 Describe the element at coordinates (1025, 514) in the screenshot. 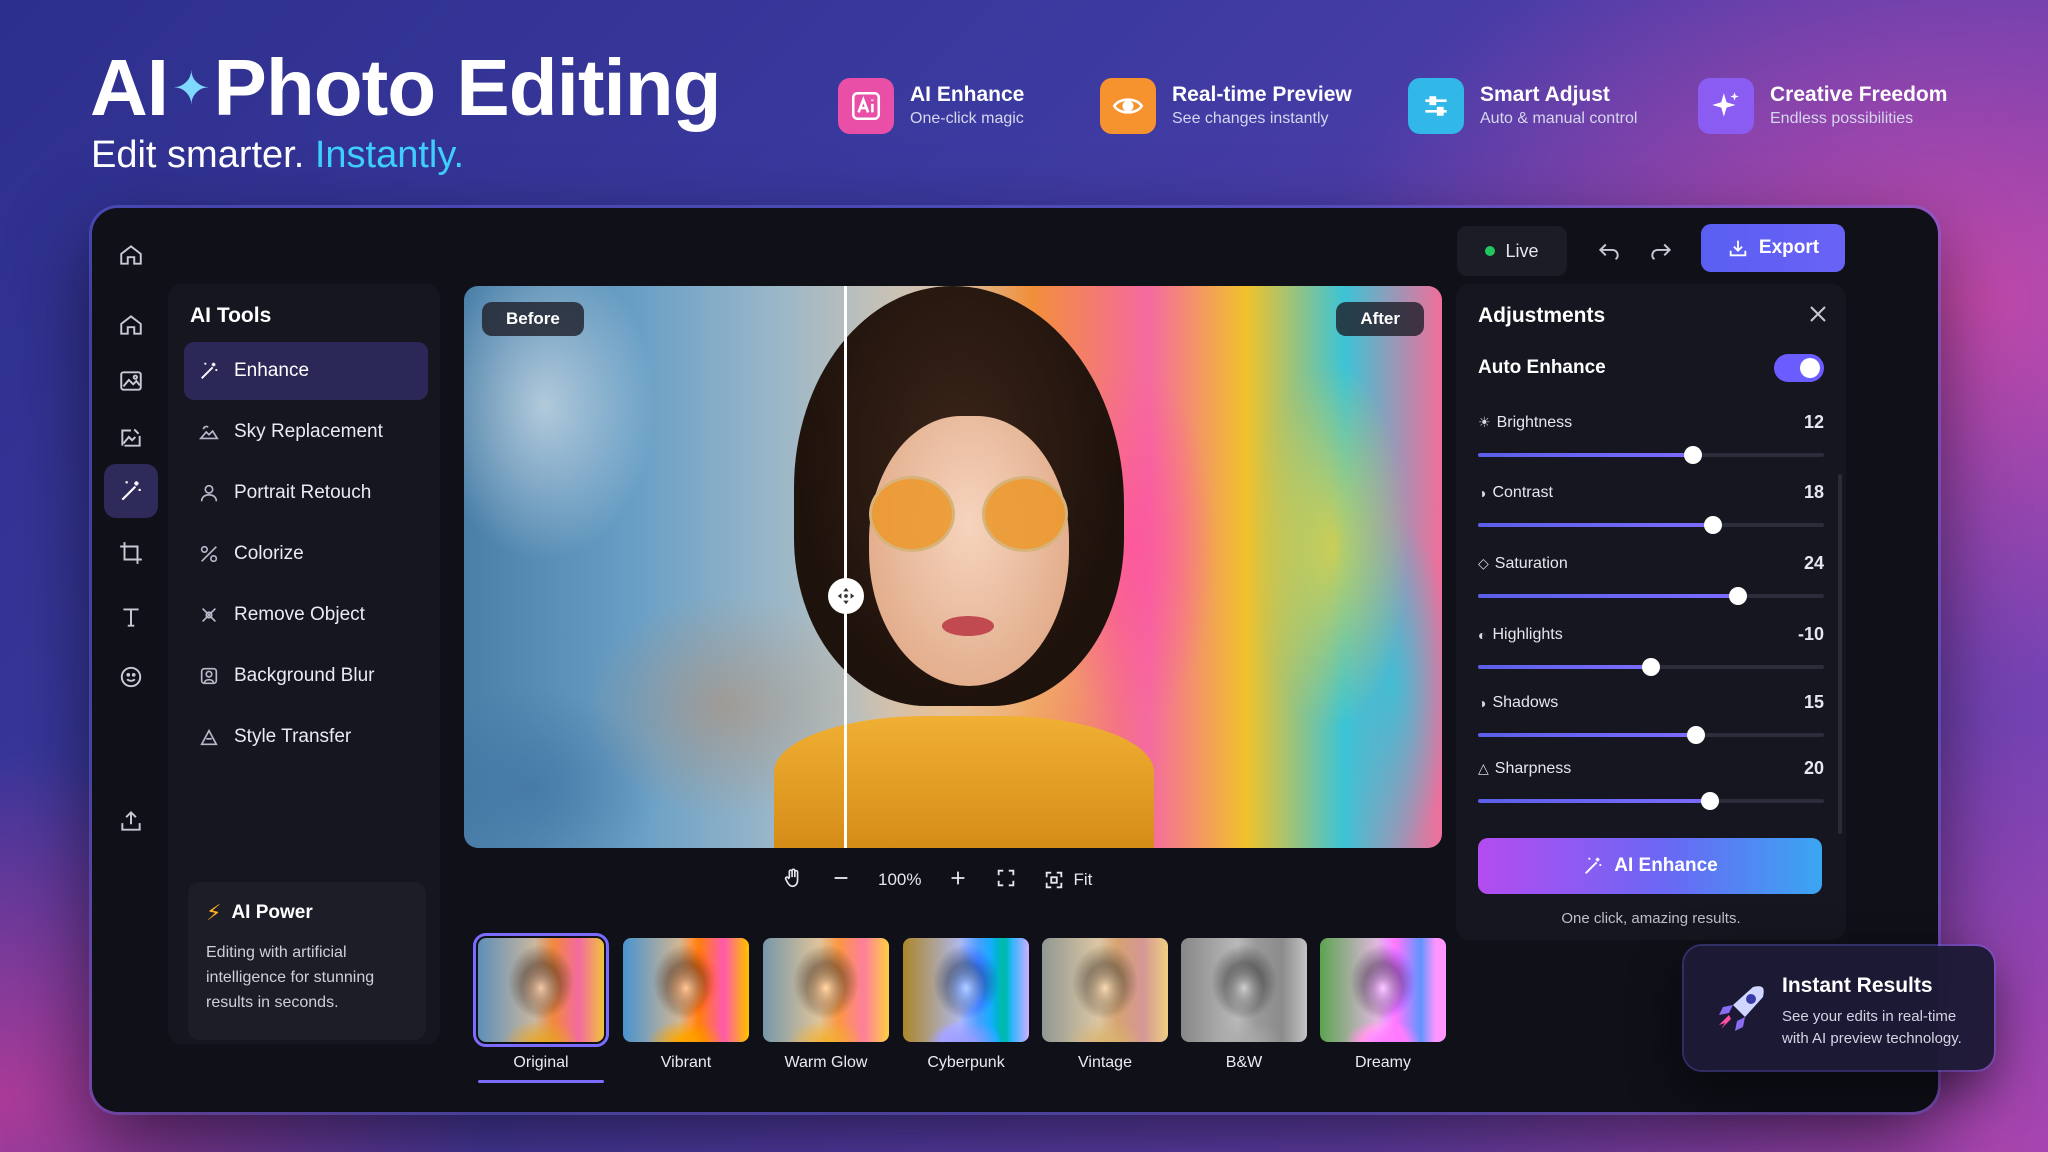

I see `sunglasses-lens` at that location.